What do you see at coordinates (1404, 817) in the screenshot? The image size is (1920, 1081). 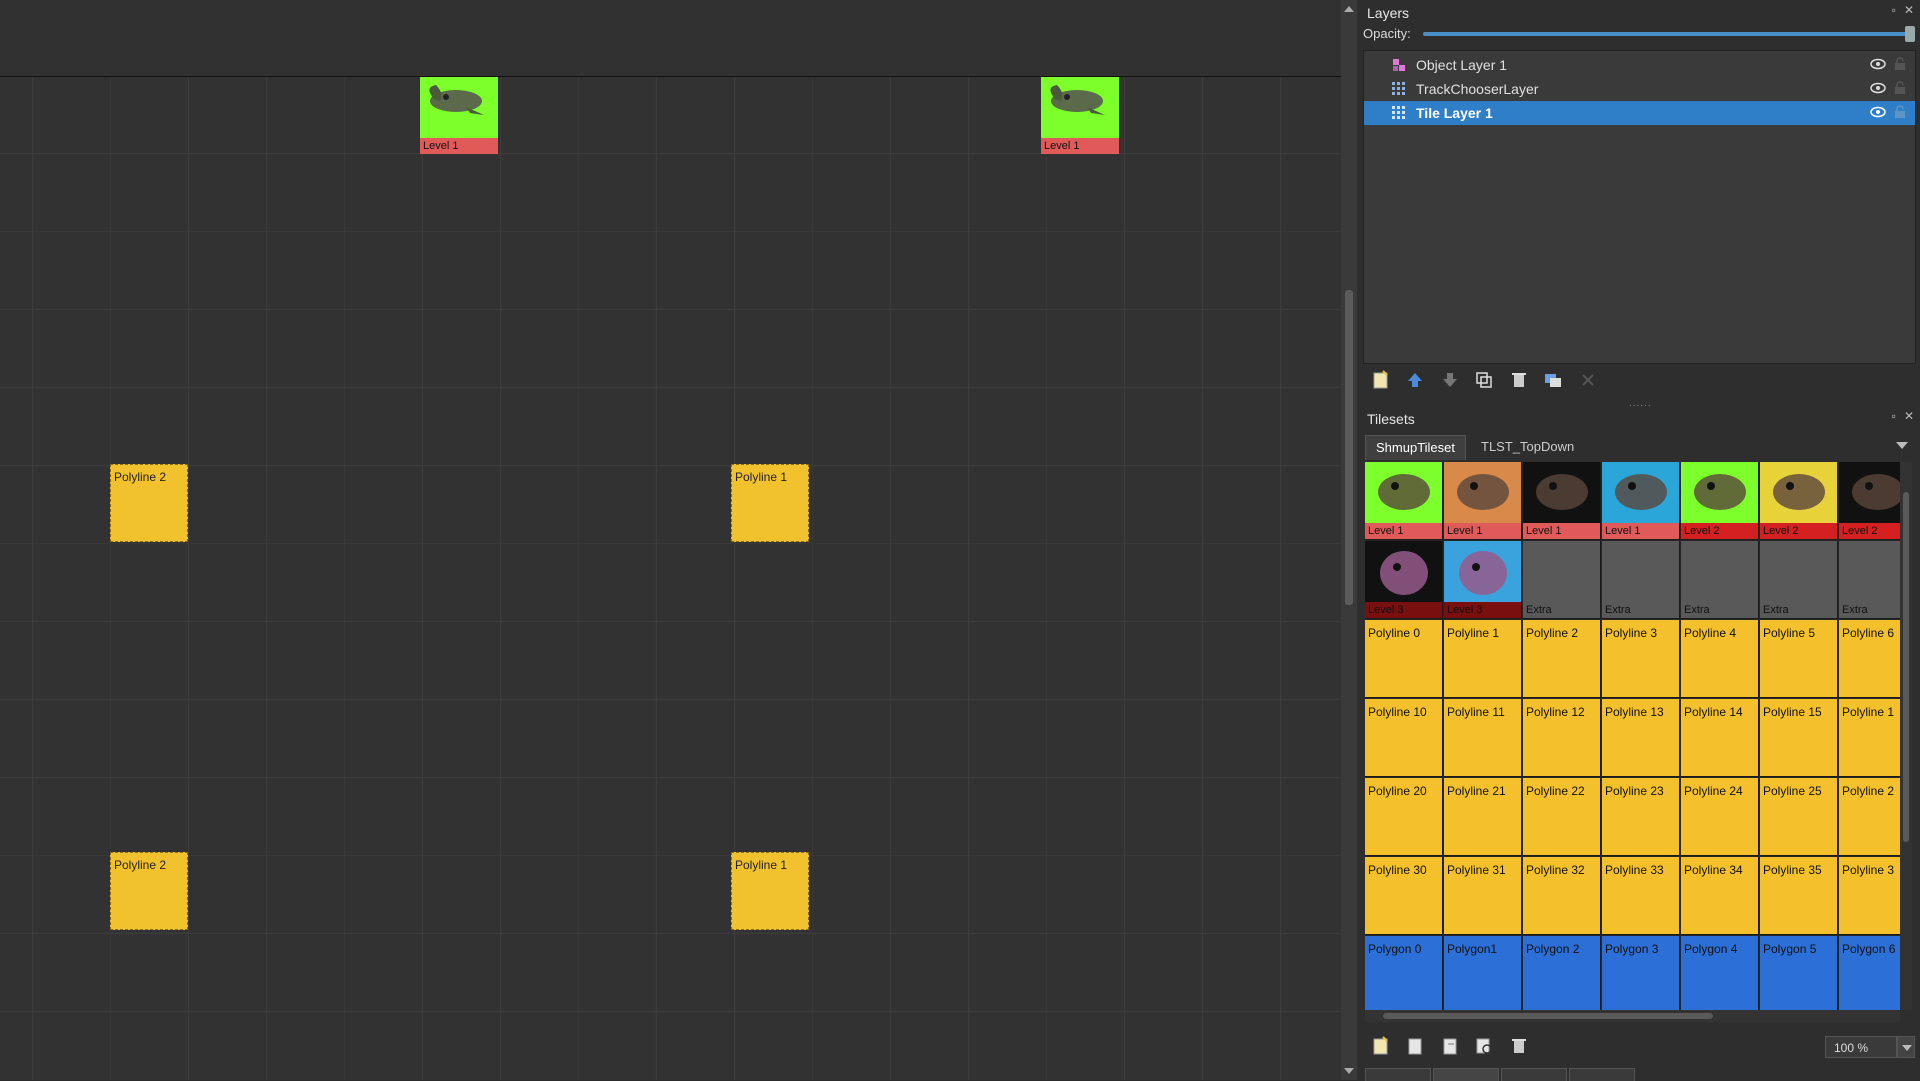 I see `tileset-tile-polyline: Polyline 20` at bounding box center [1404, 817].